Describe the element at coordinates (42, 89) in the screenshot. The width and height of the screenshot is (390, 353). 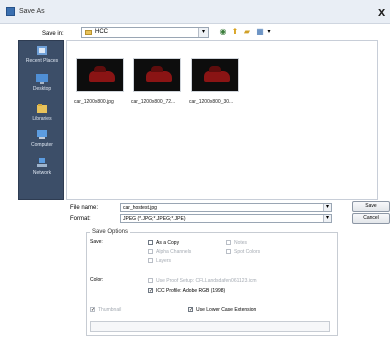
I see `sidebar-item-label: Desktop` at that location.